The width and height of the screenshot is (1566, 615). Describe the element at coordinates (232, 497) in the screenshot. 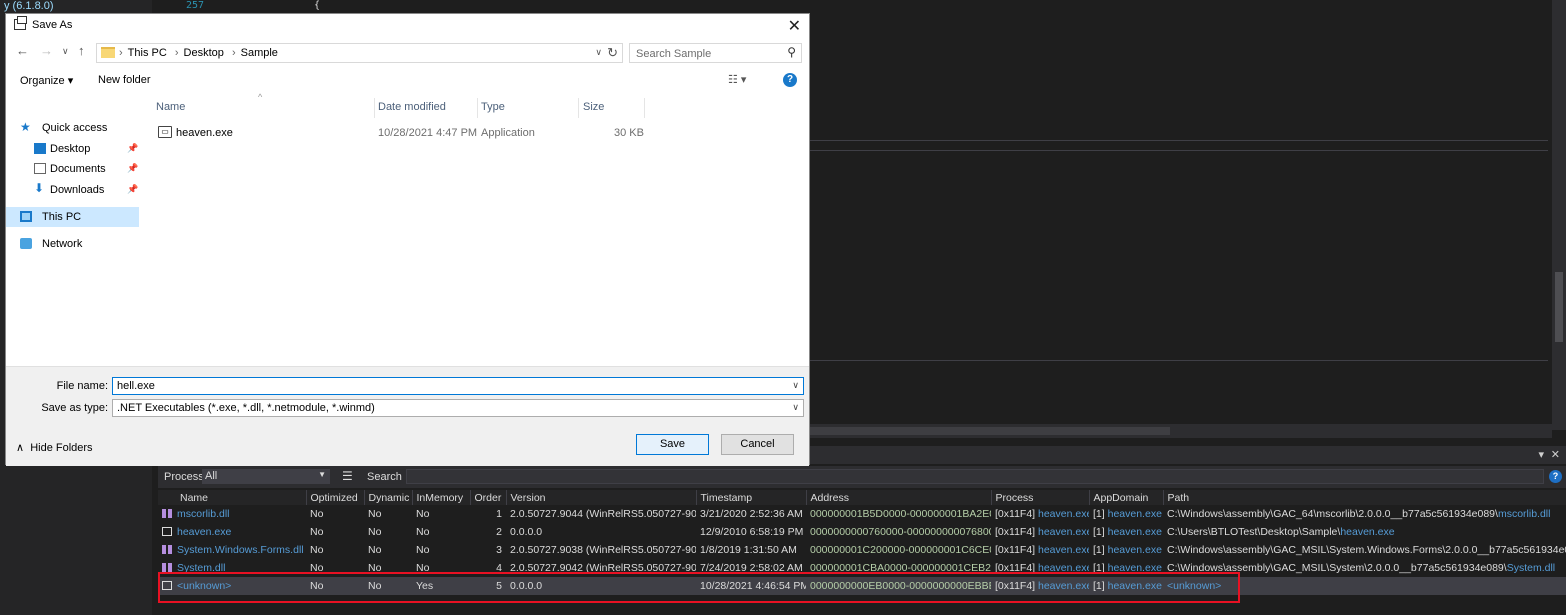

I see `column-header: Name` at that location.